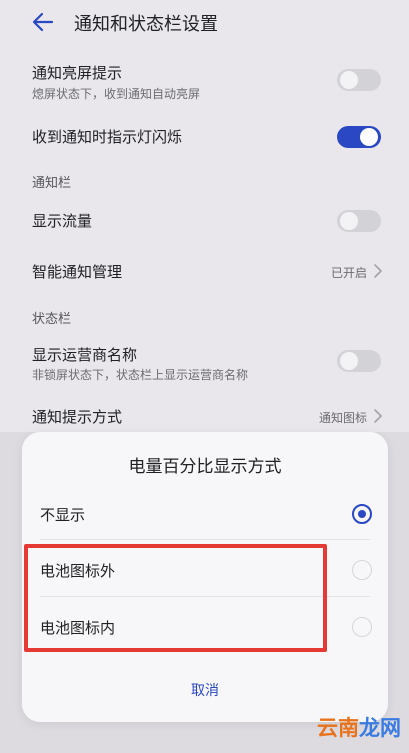 The image size is (409, 753). I want to click on screen-on-toggle, so click(359, 80).